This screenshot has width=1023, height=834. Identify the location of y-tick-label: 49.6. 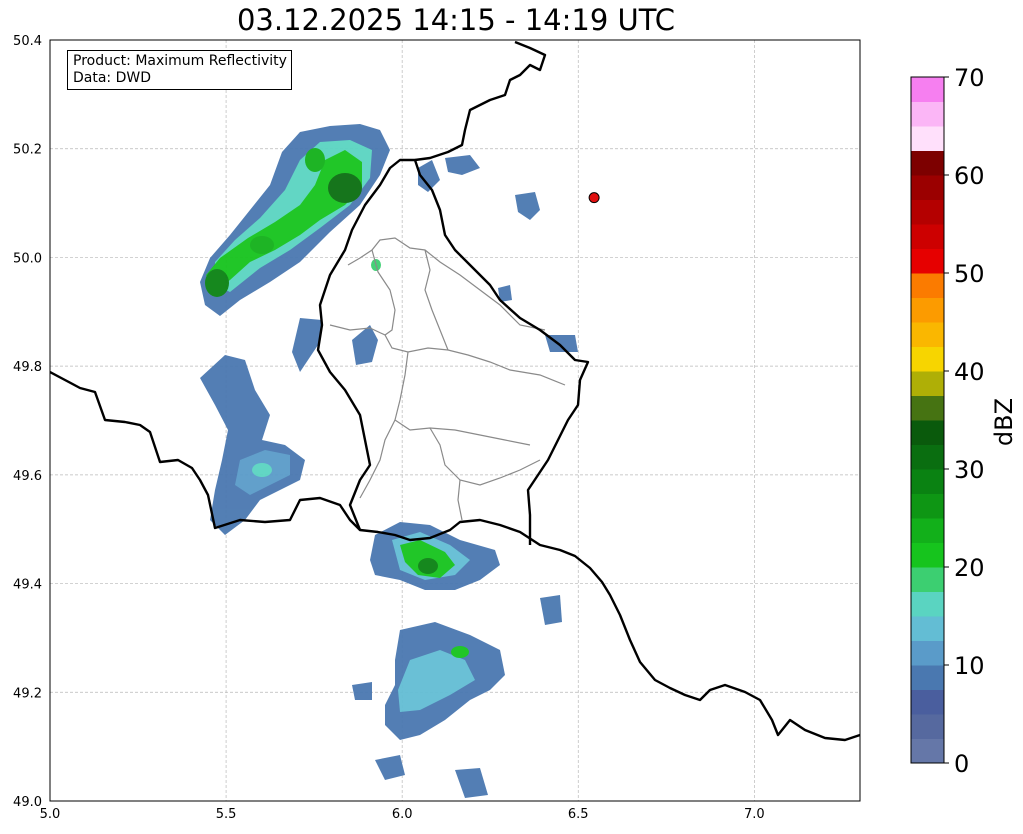
(27, 476).